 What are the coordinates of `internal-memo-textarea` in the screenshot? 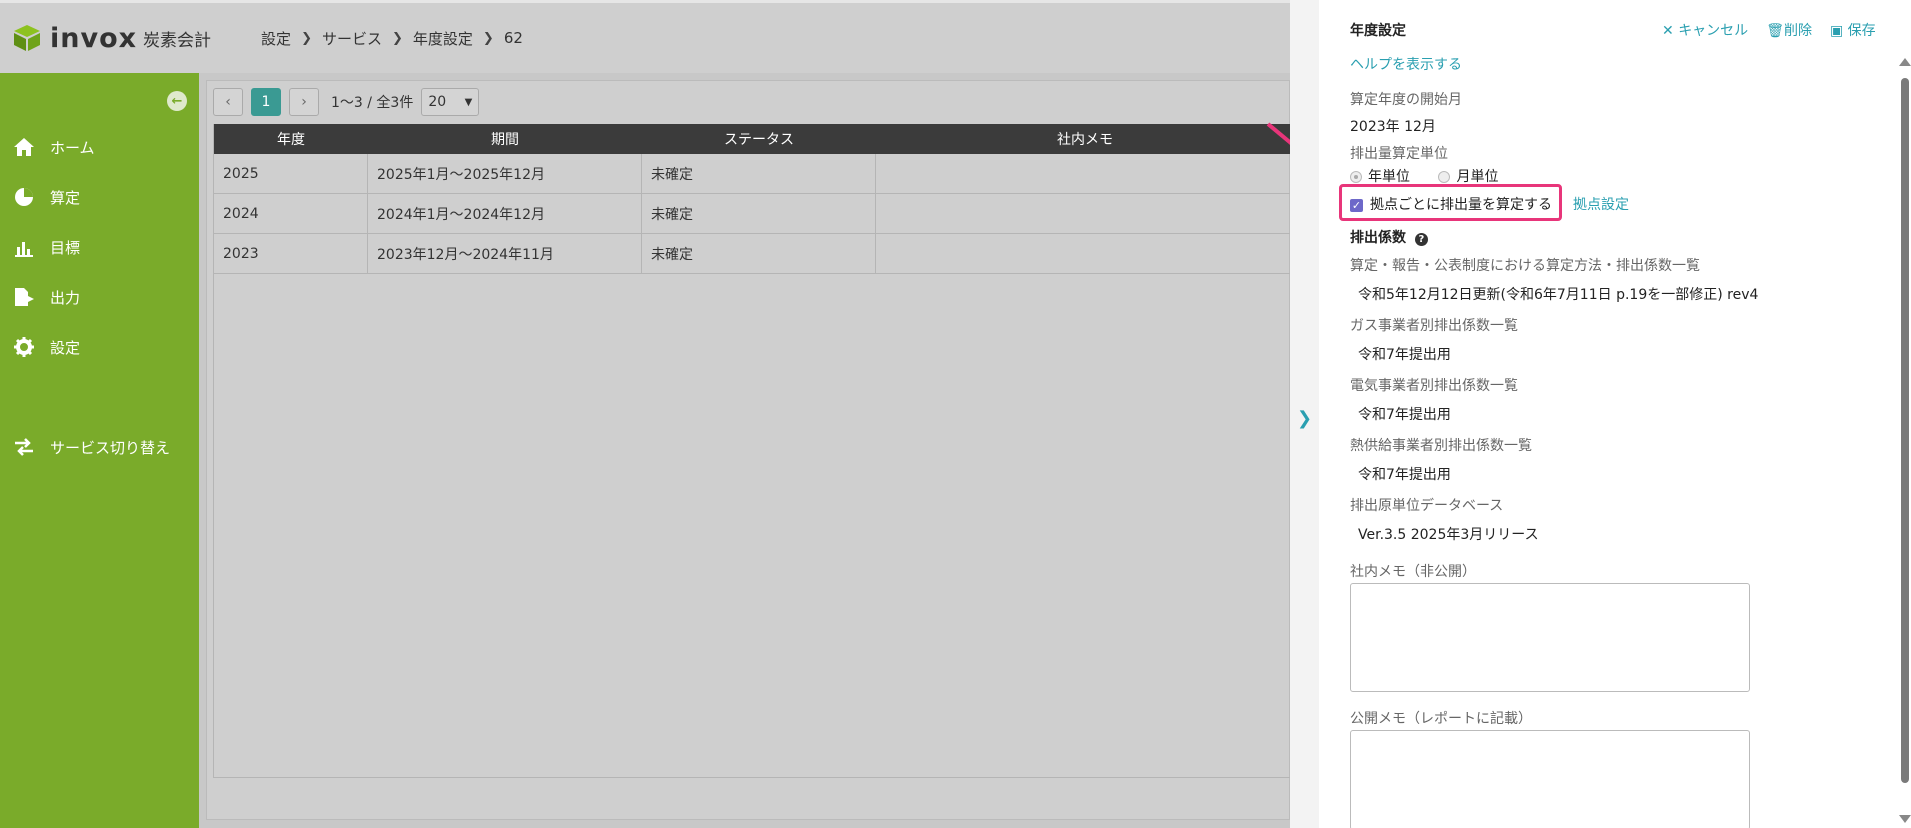 It's located at (1550, 637).